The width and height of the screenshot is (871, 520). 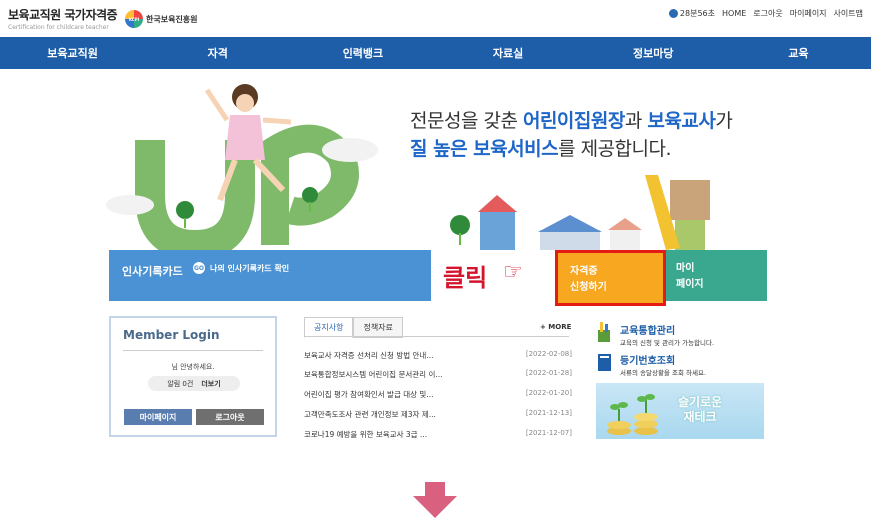 What do you see at coordinates (548, 413) in the screenshot?
I see `notice-date: [2021-12-13]` at bounding box center [548, 413].